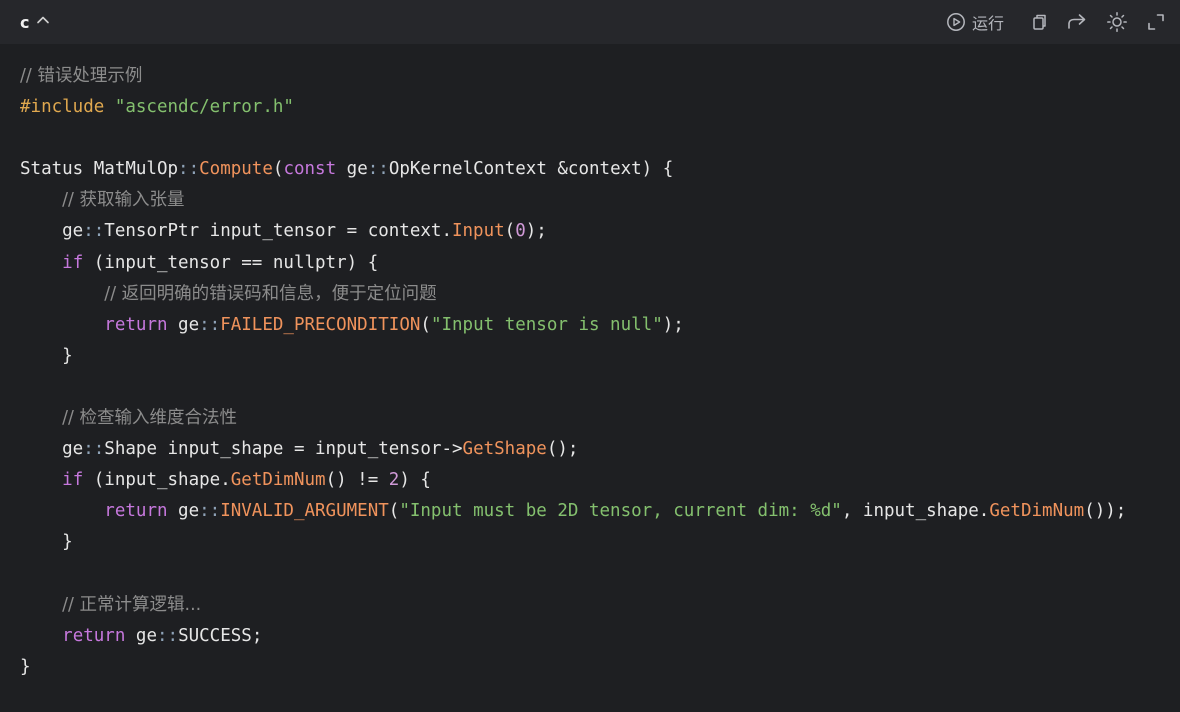 The height and width of the screenshot is (712, 1180). I want to click on code-toolbar: 运行, so click(1056, 22).